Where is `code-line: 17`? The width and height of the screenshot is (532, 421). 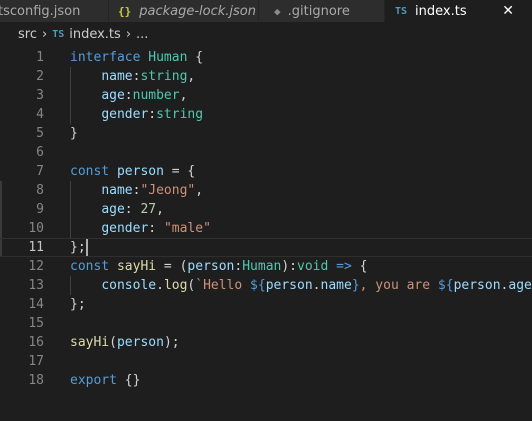 code-line: 17 is located at coordinates (266, 361).